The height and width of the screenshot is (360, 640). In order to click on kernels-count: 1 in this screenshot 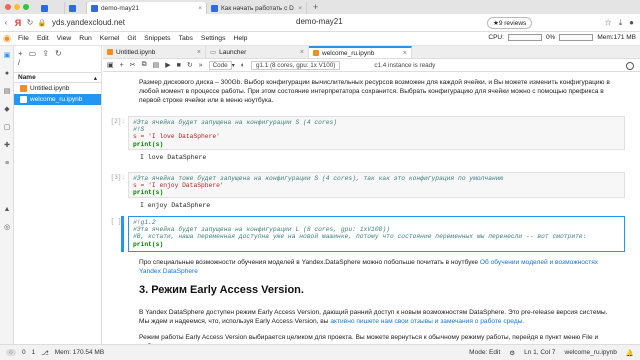, I will do `click(34, 352)`.